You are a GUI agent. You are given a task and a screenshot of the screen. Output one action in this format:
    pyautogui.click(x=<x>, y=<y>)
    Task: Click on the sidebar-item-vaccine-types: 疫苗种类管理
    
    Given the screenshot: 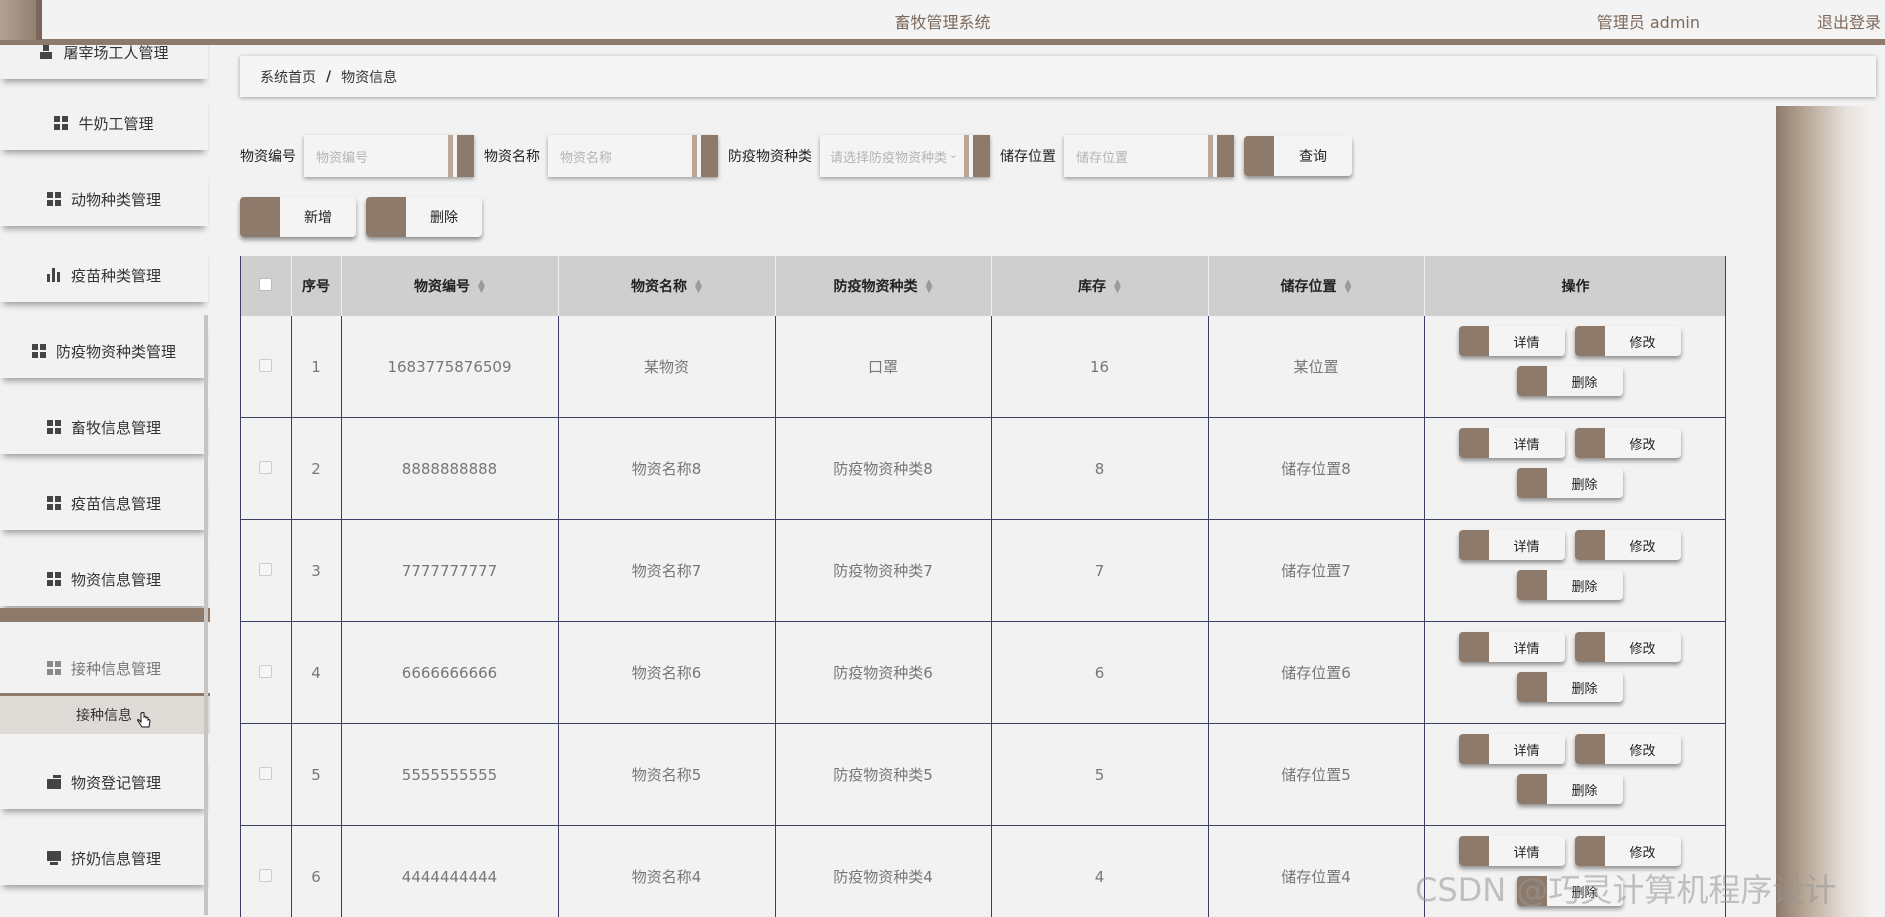 What is the action you would take?
    pyautogui.click(x=104, y=275)
    